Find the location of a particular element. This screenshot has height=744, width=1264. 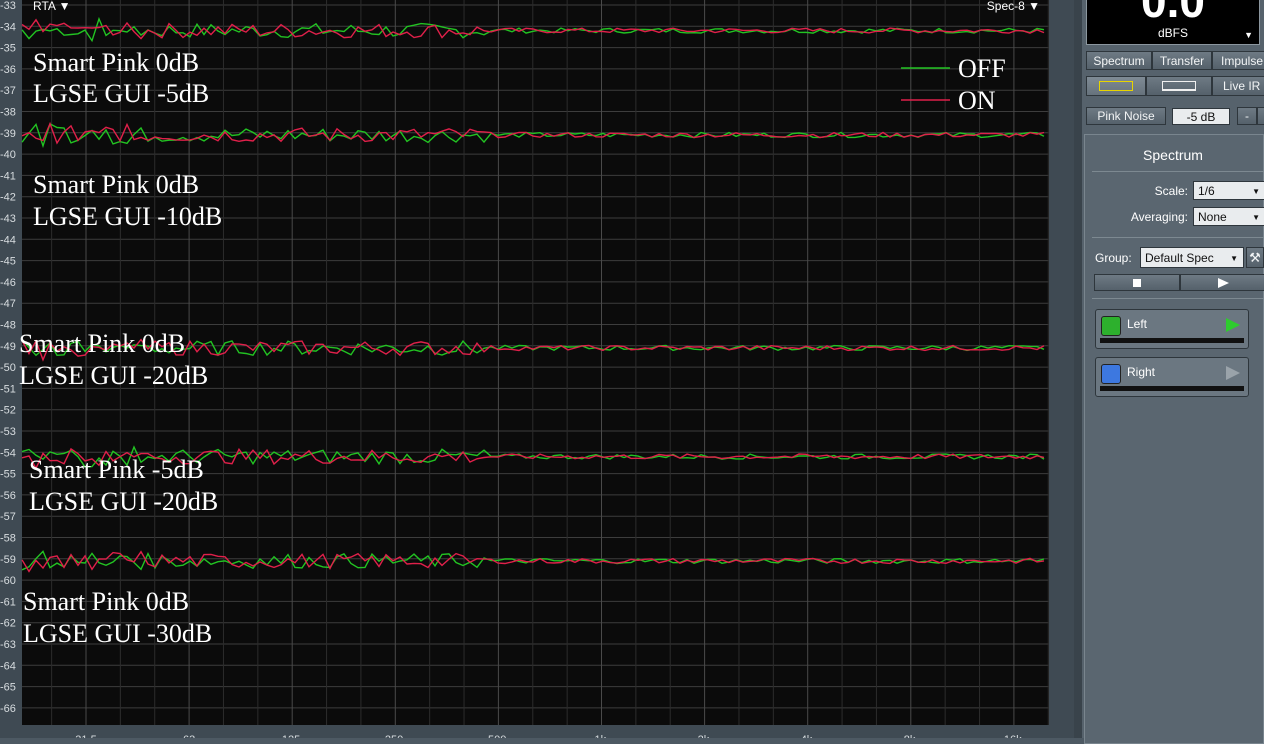

y-tick-label: -47 is located at coordinates (8, 304).